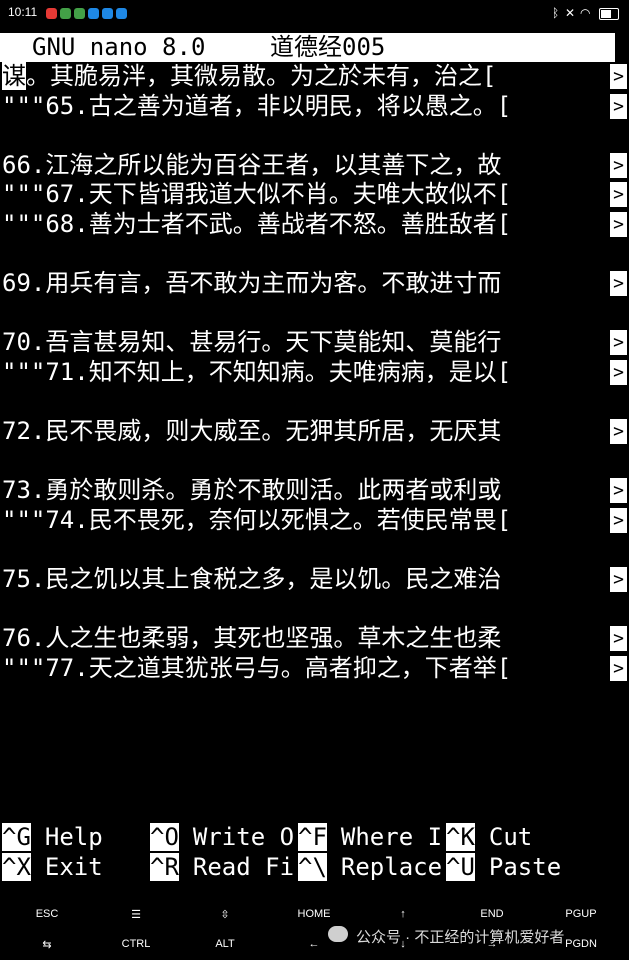 This screenshot has width=629, height=960. I want to click on shortcut-key: ^O, so click(164, 837).